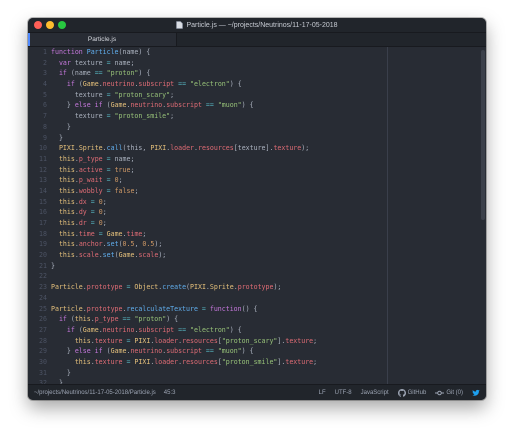  I want to click on line-number: 27, so click(39, 330).